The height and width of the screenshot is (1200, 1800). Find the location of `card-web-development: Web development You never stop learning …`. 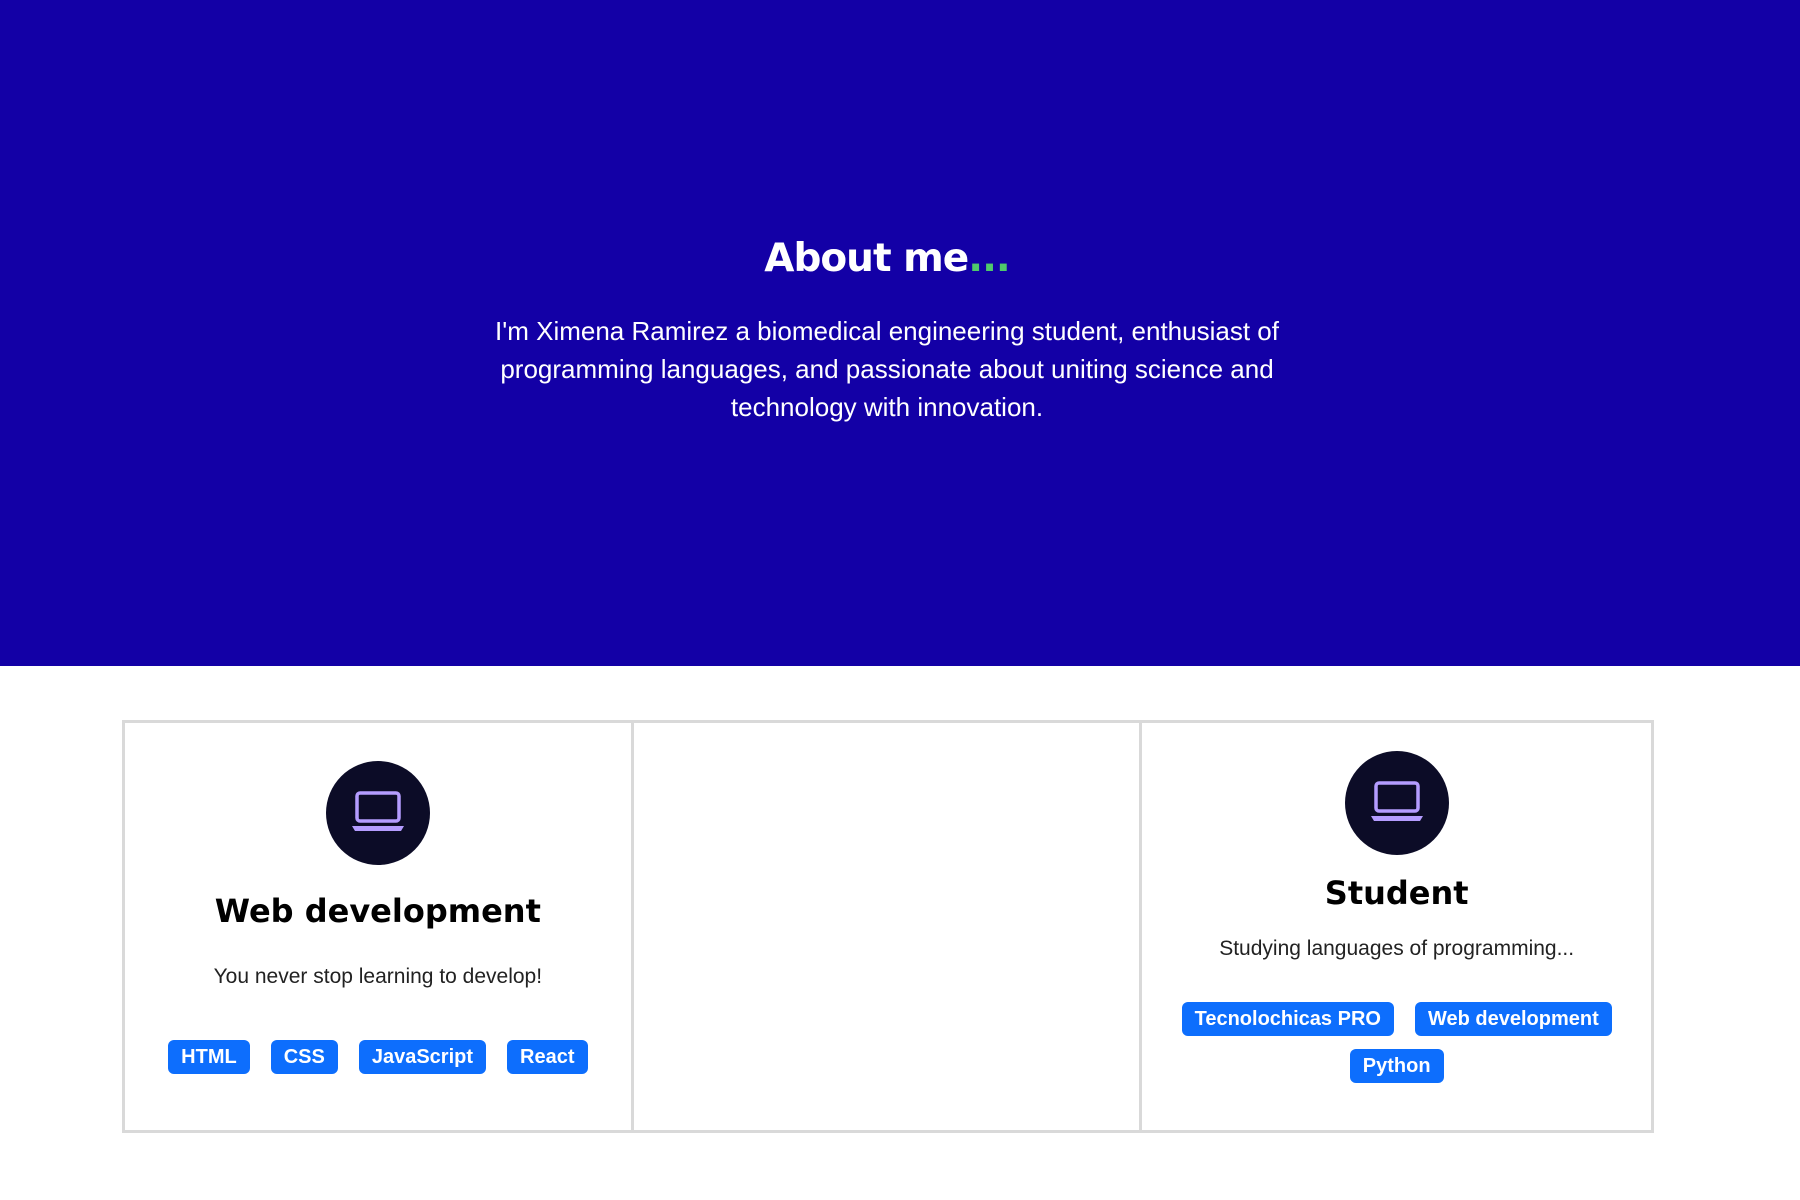

card-web-development: Web development You never stop learning … is located at coordinates (379, 926).